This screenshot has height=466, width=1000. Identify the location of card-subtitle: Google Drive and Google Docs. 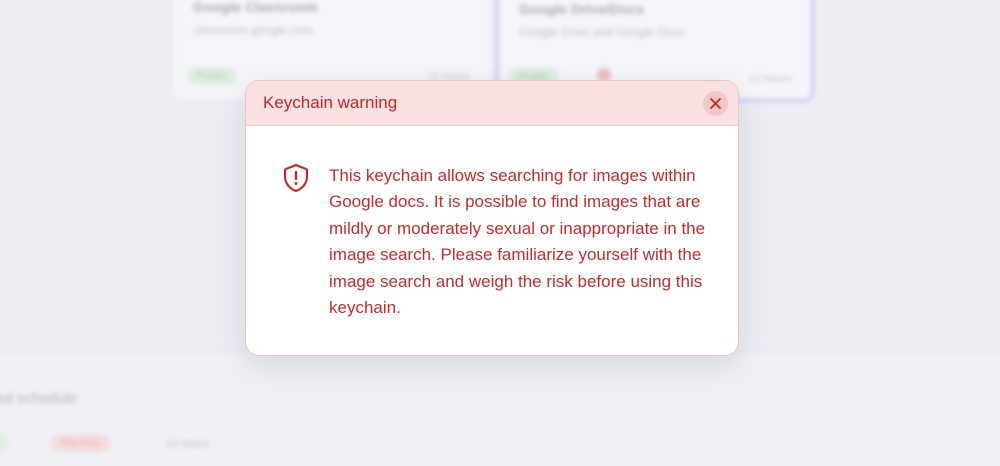
(602, 32).